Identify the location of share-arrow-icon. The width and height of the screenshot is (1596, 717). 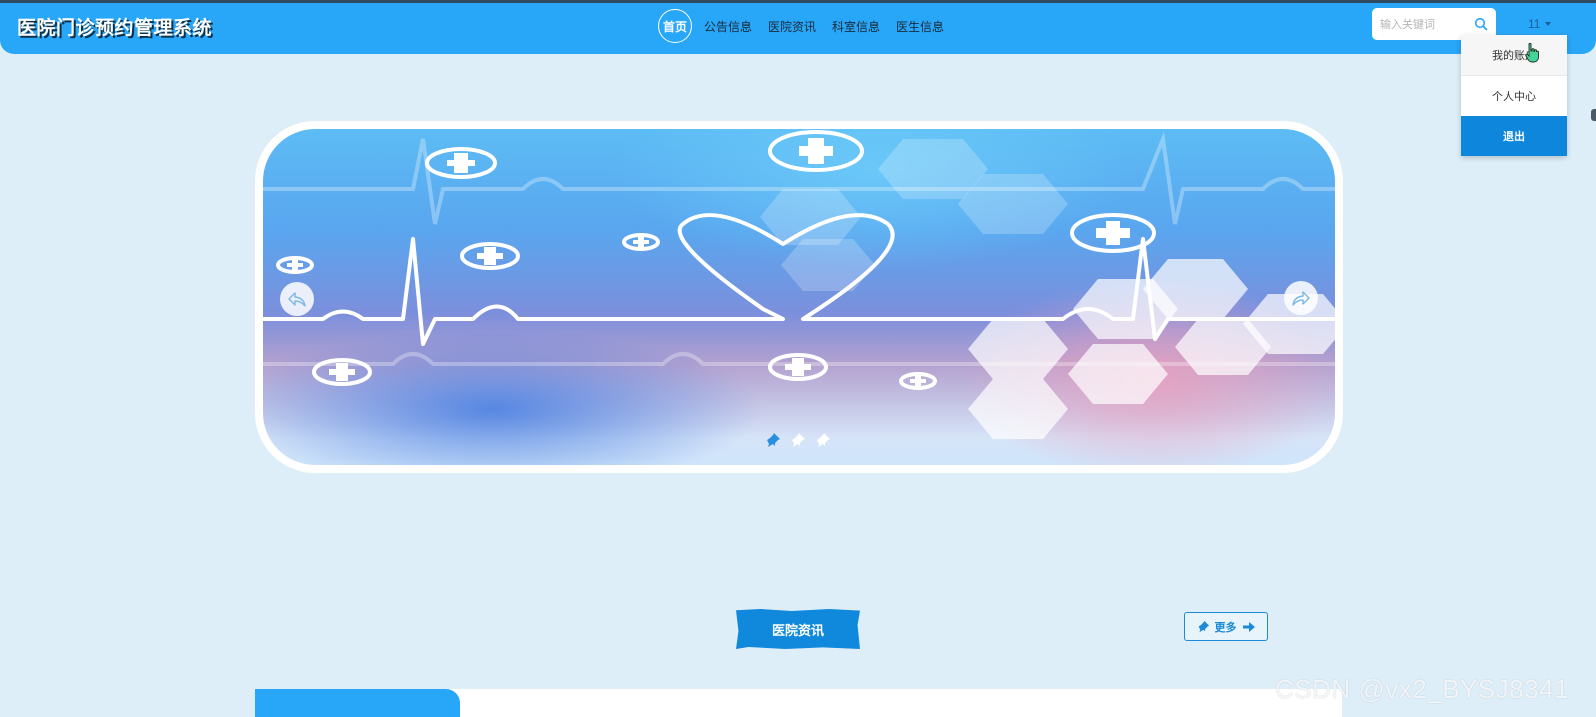
(1301, 298).